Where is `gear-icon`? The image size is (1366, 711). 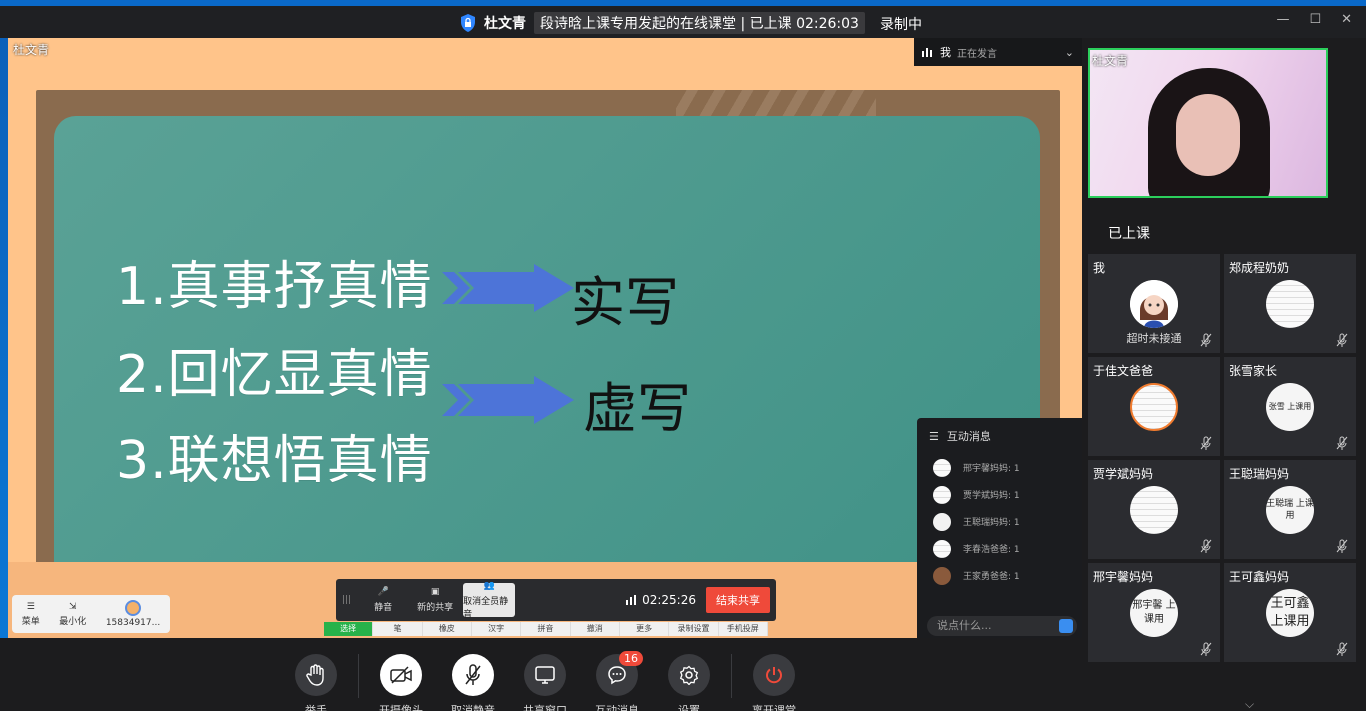 gear-icon is located at coordinates (689, 675).